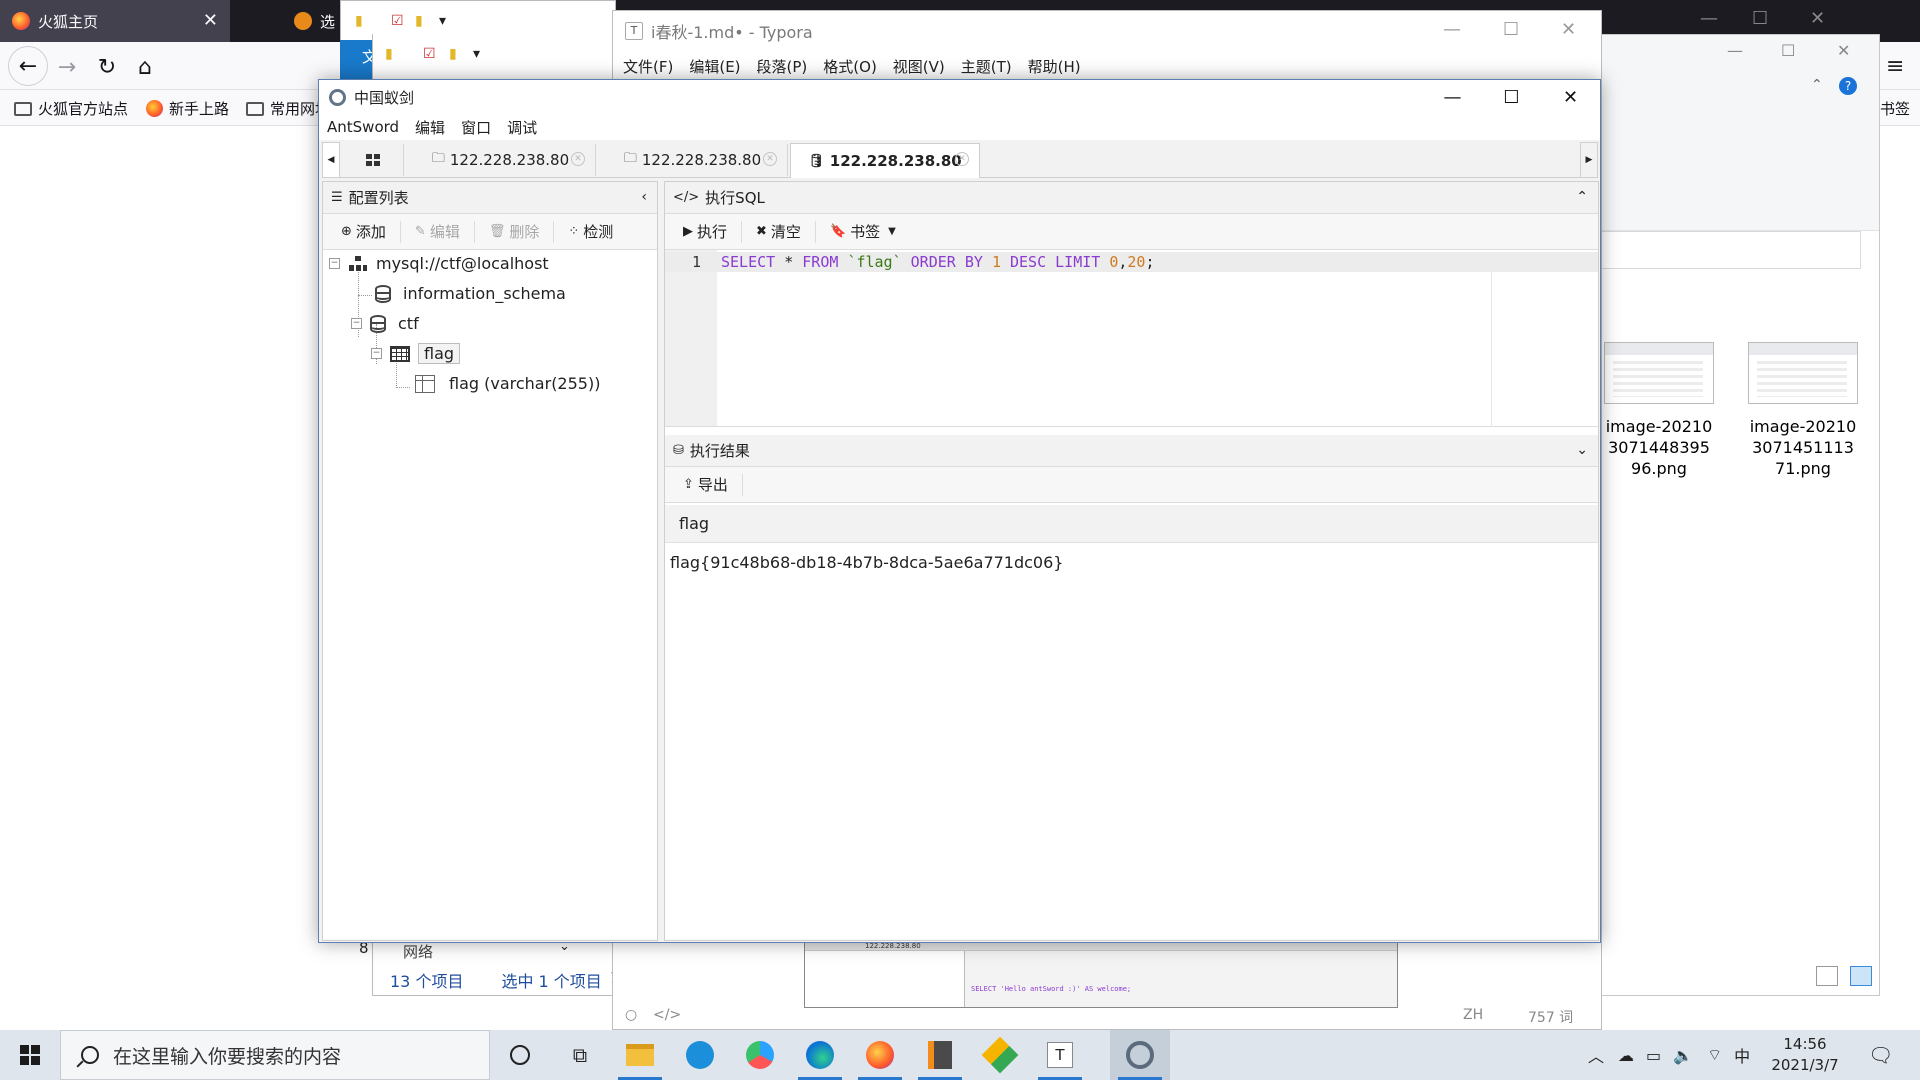 Image resolution: width=1920 pixels, height=1080 pixels. Describe the element at coordinates (145, 67) in the screenshot. I see `home-button: ⌂` at that location.